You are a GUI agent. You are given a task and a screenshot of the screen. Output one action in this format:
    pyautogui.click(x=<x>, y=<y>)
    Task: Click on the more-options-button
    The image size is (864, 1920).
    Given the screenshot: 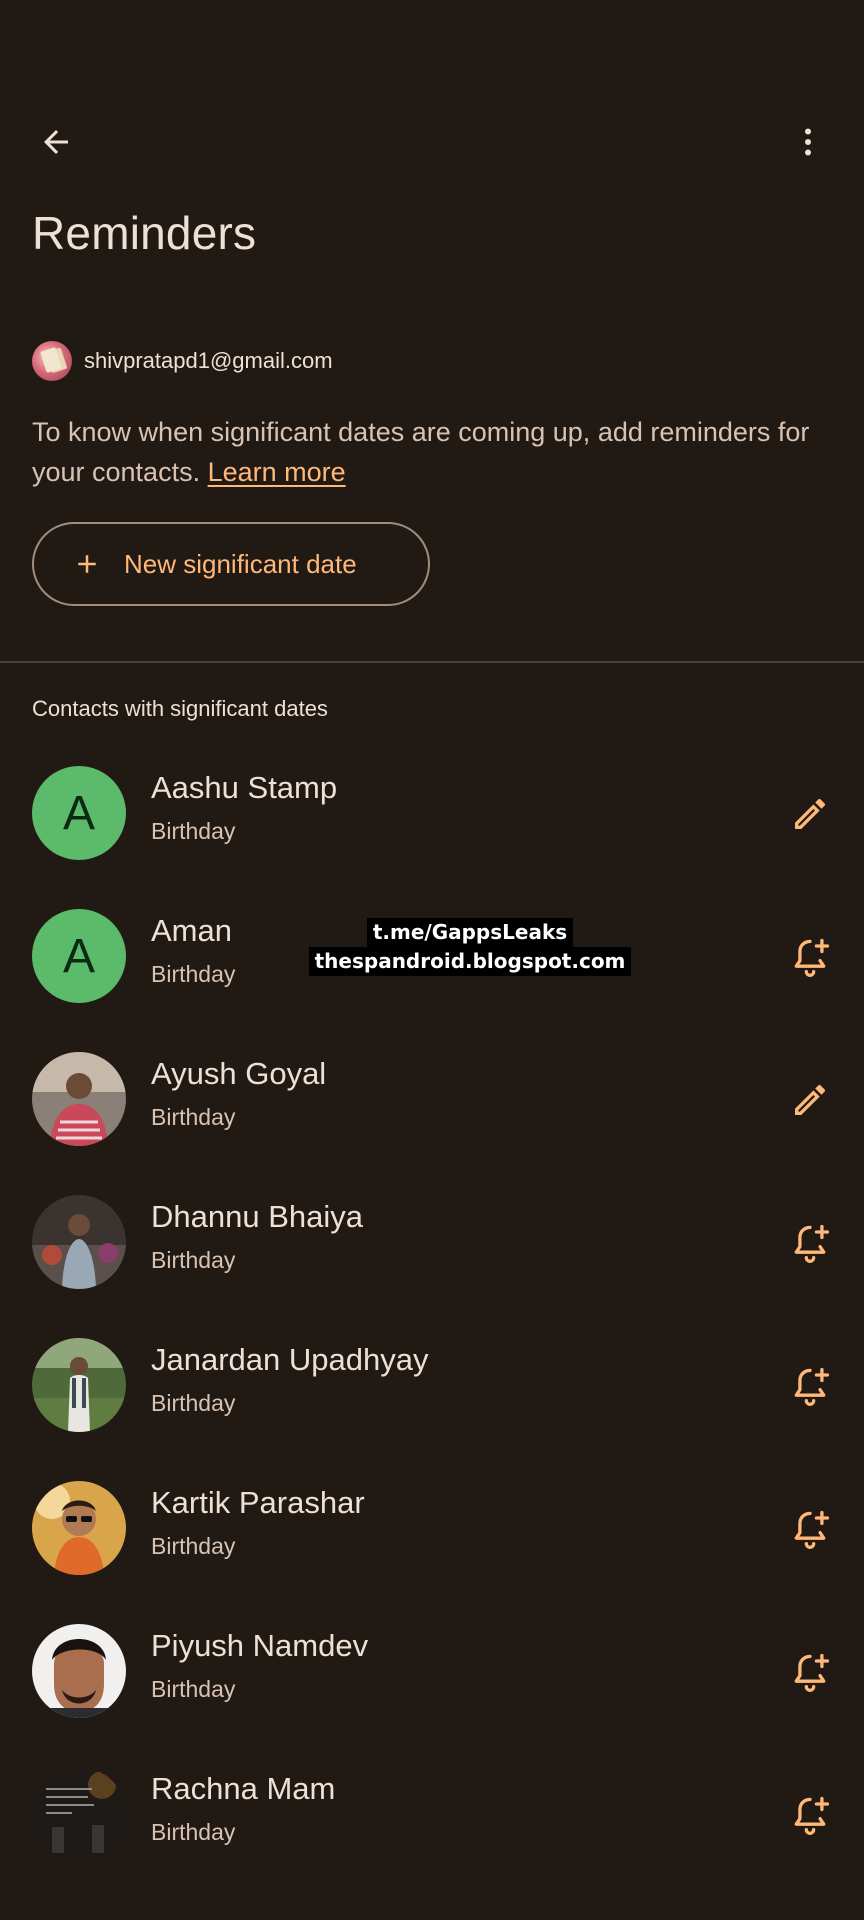 What is the action you would take?
    pyautogui.click(x=808, y=142)
    